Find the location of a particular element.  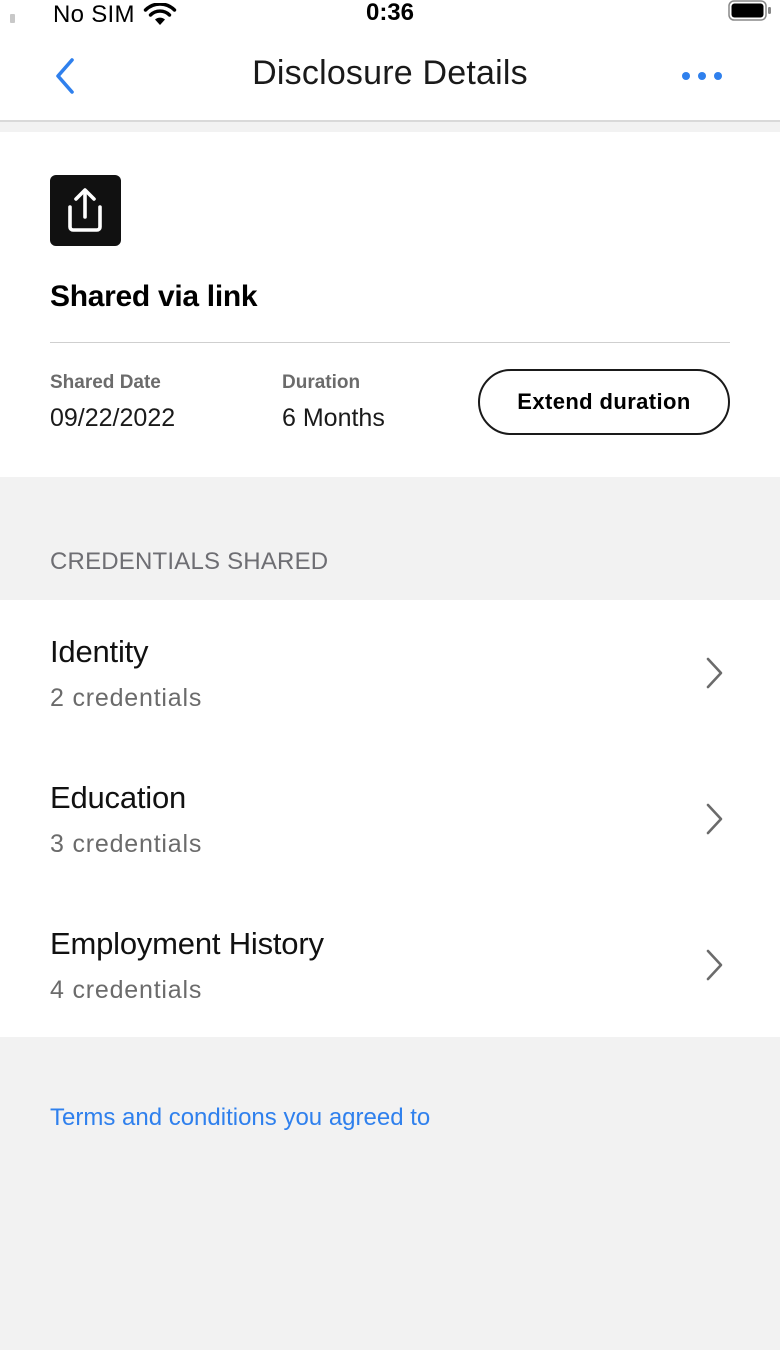

duration-label: Duration is located at coordinates (321, 382).